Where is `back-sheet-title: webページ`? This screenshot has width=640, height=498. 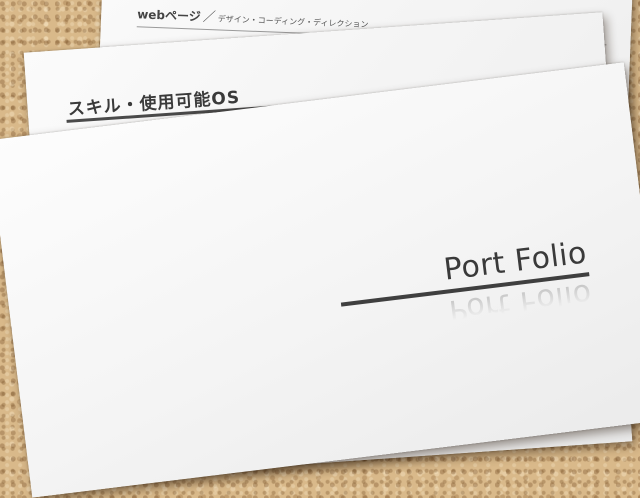
back-sheet-title: webページ is located at coordinates (169, 15).